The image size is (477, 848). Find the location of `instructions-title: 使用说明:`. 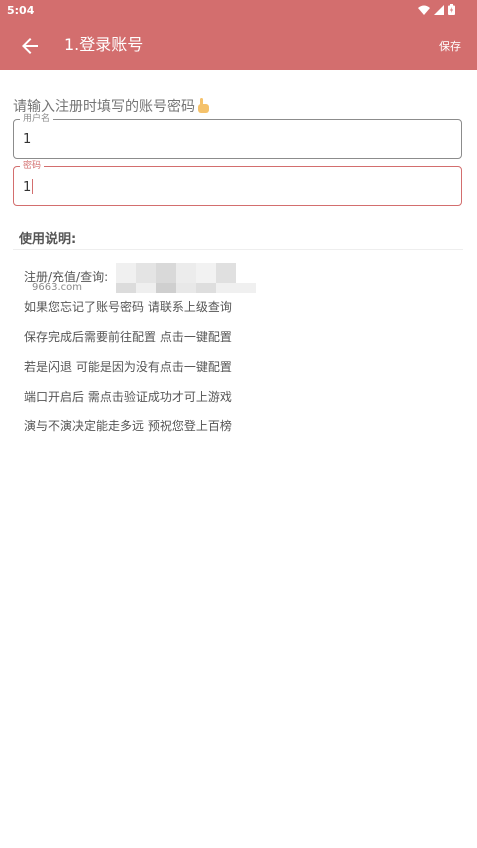

instructions-title: 使用说明: is located at coordinates (48, 239).